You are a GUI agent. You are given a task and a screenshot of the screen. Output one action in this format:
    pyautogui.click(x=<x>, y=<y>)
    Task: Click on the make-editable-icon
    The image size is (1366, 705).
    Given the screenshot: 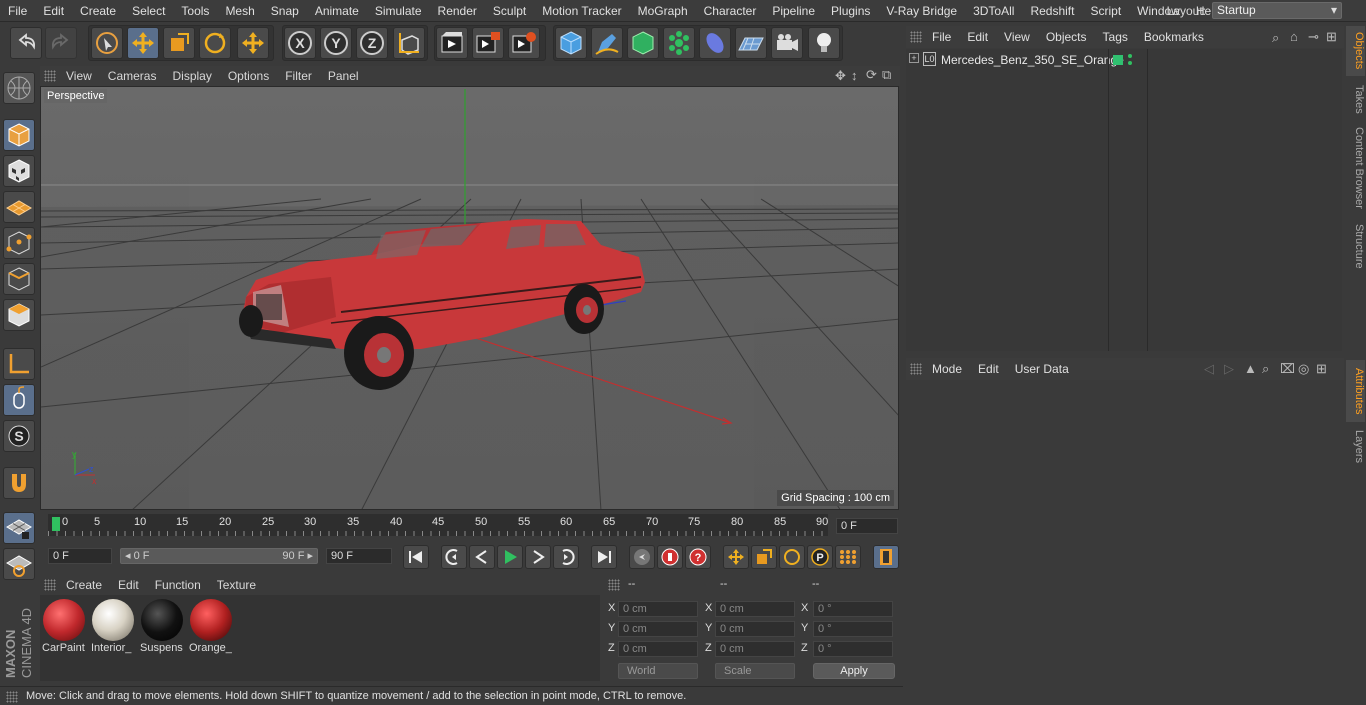 What is the action you would take?
    pyautogui.click(x=19, y=88)
    